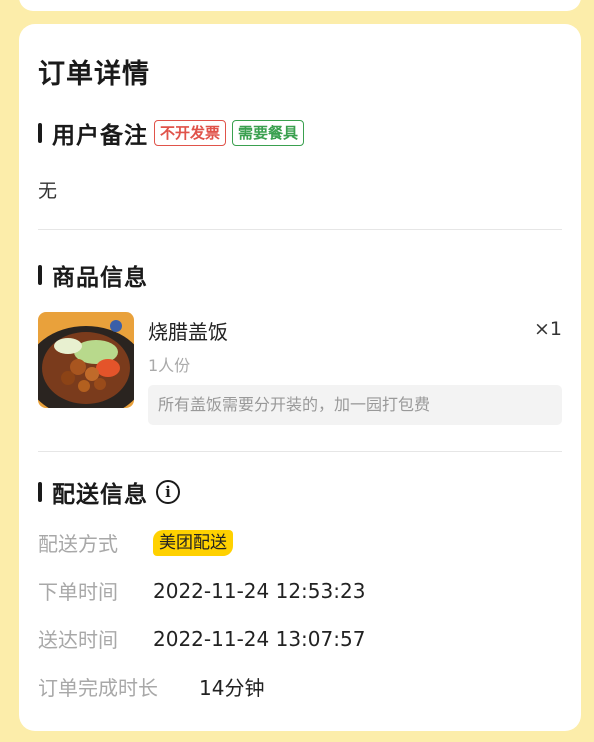  What do you see at coordinates (98, 688) in the screenshot?
I see `completion-duration-label: 订单完成时长` at bounding box center [98, 688].